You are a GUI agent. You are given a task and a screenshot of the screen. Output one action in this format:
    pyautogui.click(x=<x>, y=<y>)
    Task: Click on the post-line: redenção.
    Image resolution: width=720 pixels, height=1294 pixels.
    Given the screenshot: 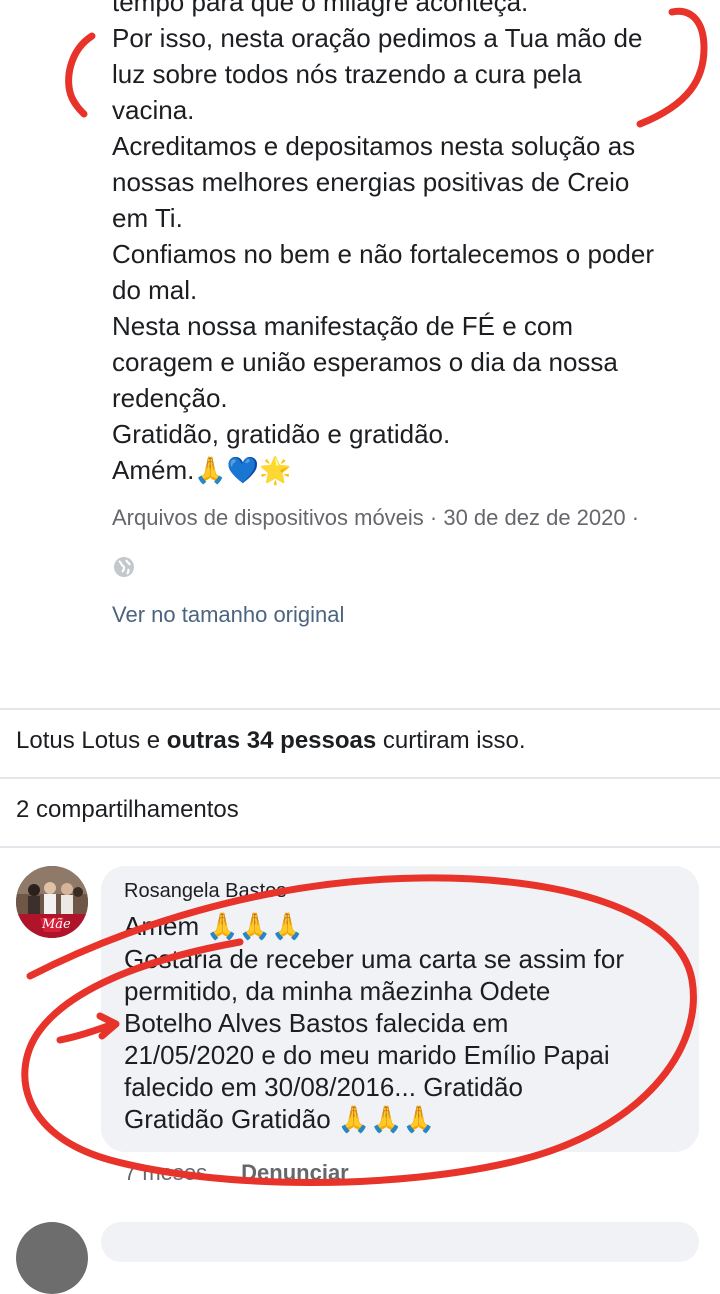 What is the action you would take?
    pyautogui.click(x=170, y=398)
    